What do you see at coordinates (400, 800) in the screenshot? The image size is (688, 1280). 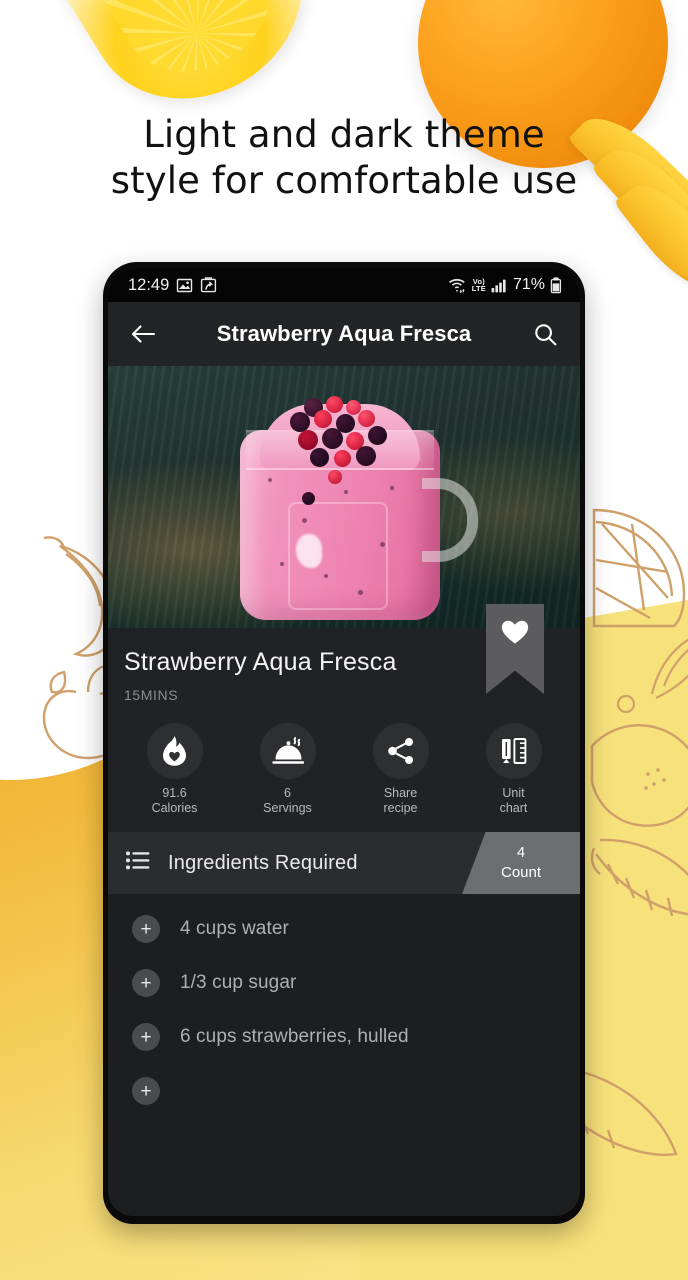 I see `action-share-label: Share recipe` at bounding box center [400, 800].